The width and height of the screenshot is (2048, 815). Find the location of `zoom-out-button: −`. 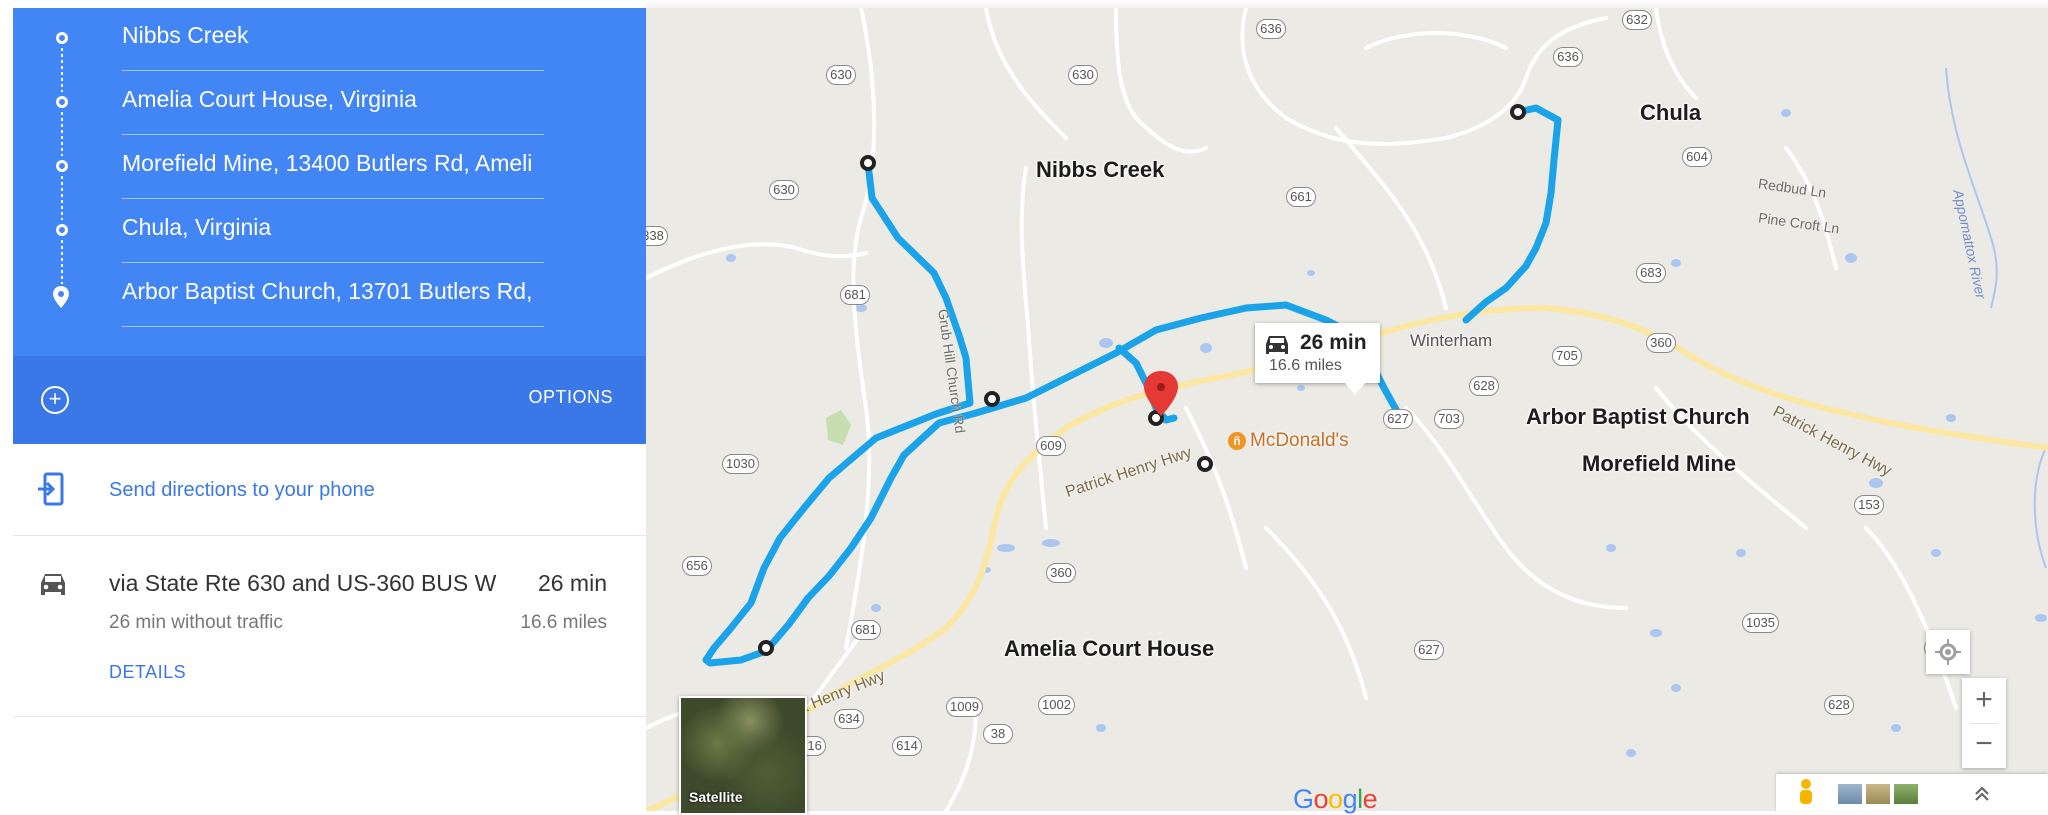

zoom-out-button: − is located at coordinates (1984, 746).